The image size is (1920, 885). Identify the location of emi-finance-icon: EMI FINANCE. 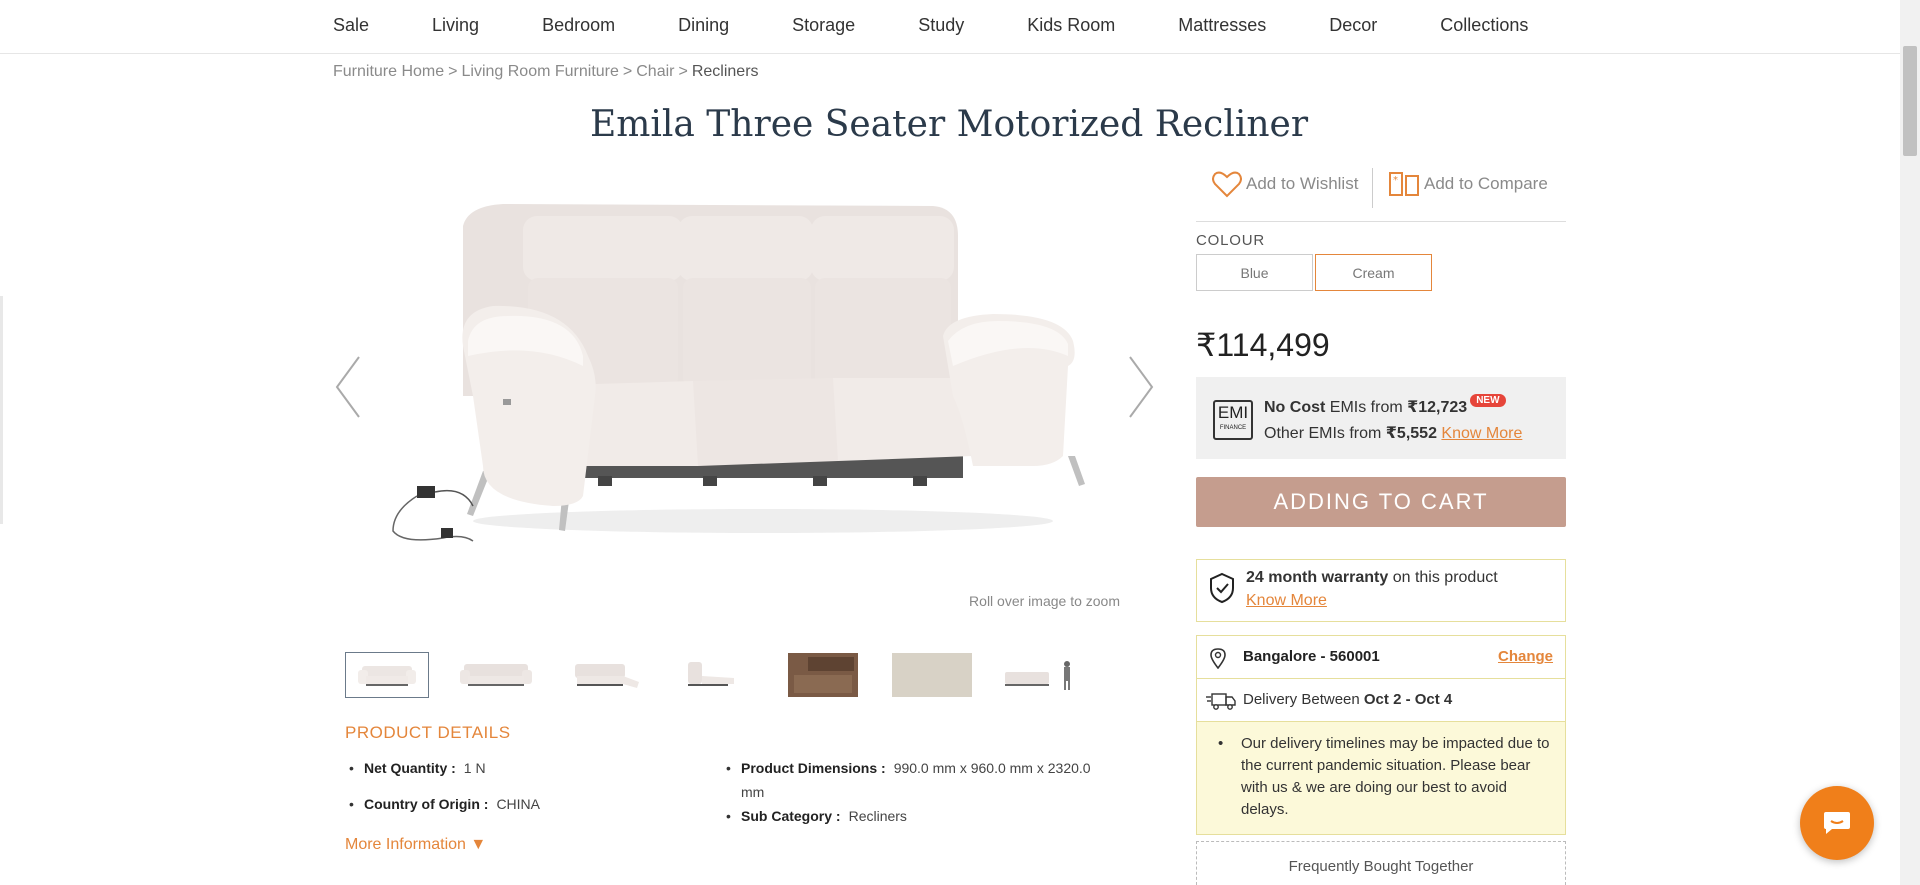
(1233, 420).